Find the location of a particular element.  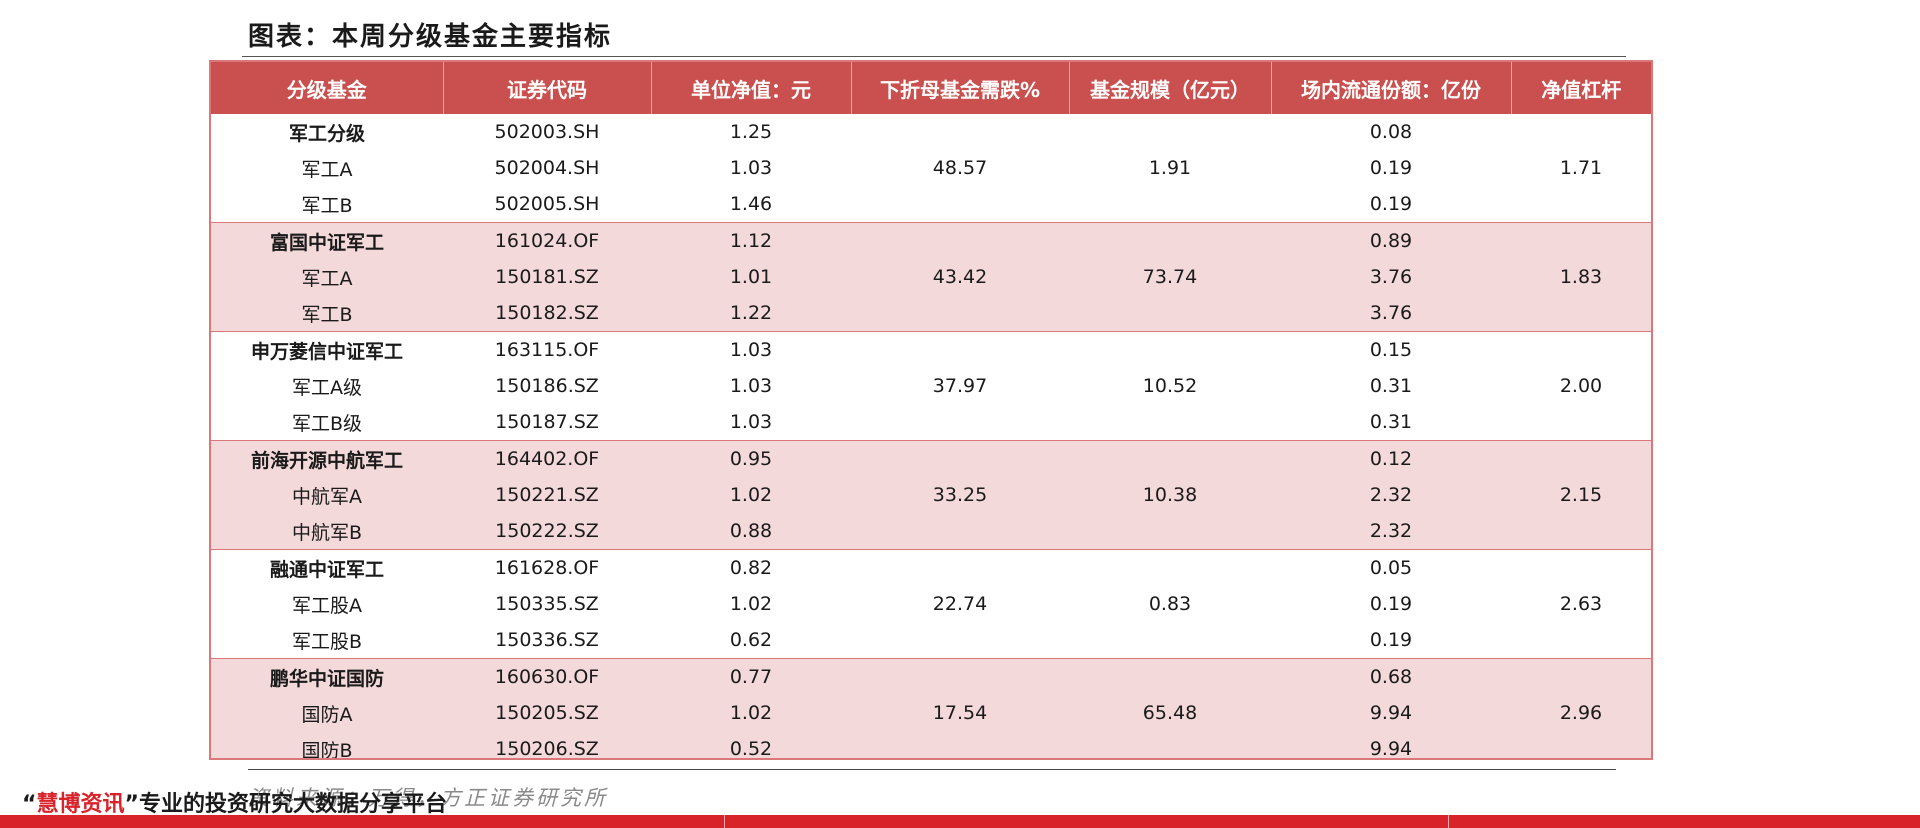

nav-leverage: 2.96 is located at coordinates (1581, 708).